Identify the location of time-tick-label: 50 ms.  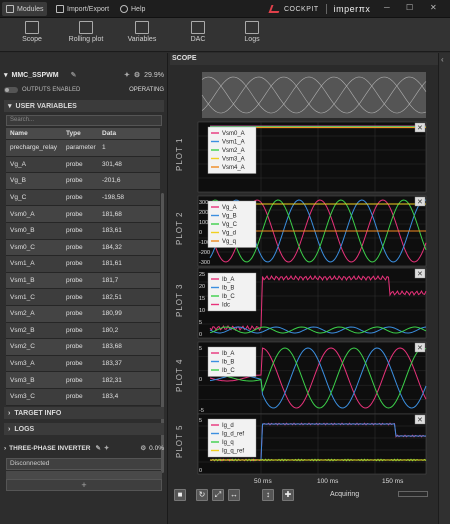
(263, 481).